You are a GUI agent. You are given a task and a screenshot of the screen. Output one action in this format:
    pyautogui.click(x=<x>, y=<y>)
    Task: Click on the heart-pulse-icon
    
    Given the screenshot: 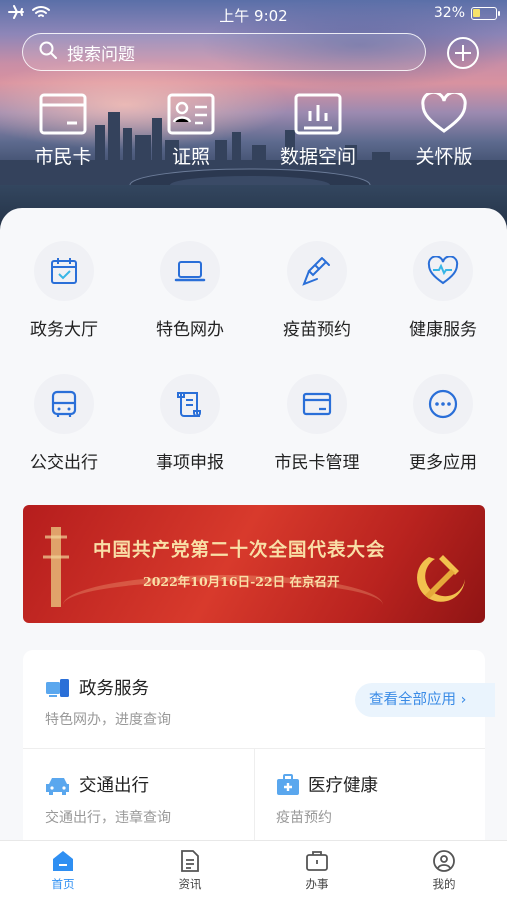 What is the action you would take?
    pyautogui.click(x=443, y=270)
    